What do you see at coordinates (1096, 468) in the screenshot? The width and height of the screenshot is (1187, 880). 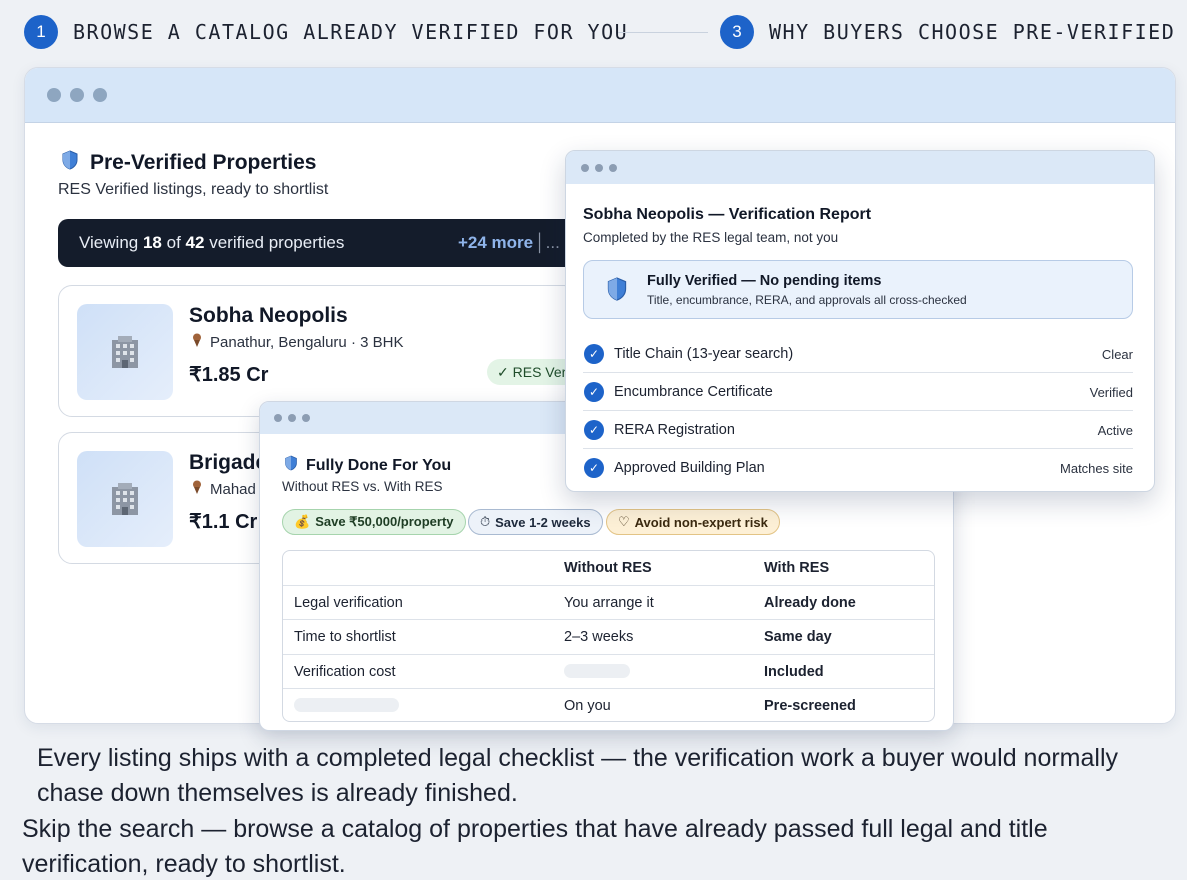 I see `checklist-status: Matches site` at bounding box center [1096, 468].